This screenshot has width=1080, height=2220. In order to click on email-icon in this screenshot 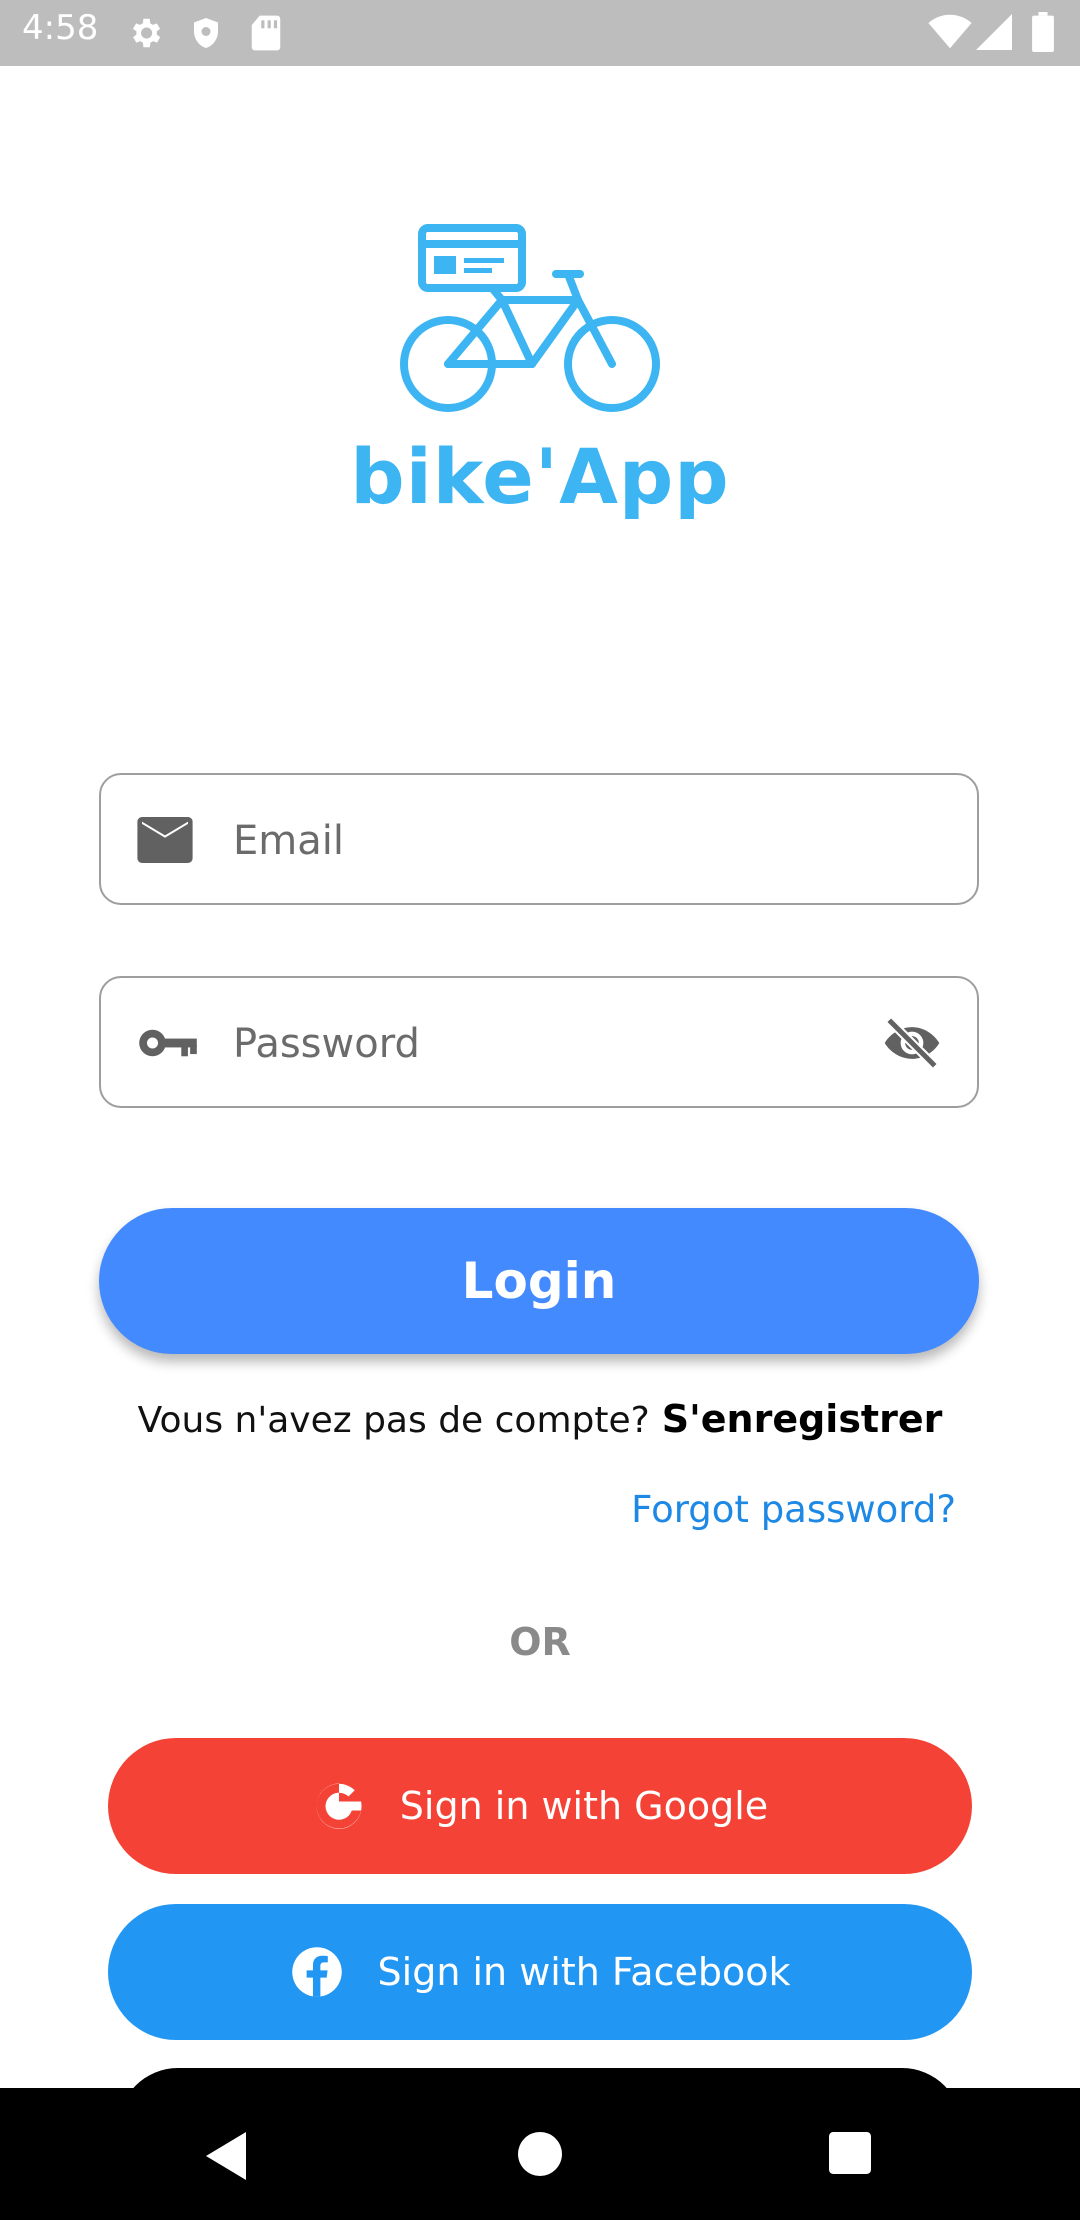, I will do `click(165, 840)`.